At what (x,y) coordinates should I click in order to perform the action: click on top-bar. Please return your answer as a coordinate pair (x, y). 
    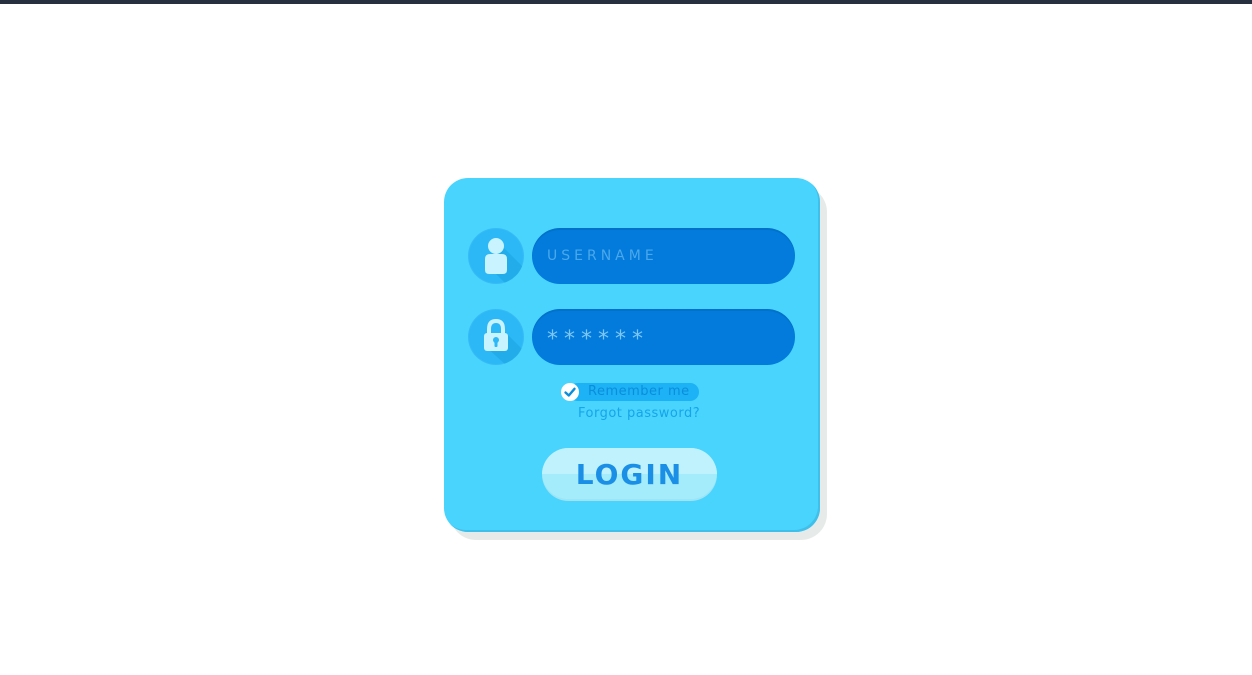
    Looking at the image, I should click on (626, 2).